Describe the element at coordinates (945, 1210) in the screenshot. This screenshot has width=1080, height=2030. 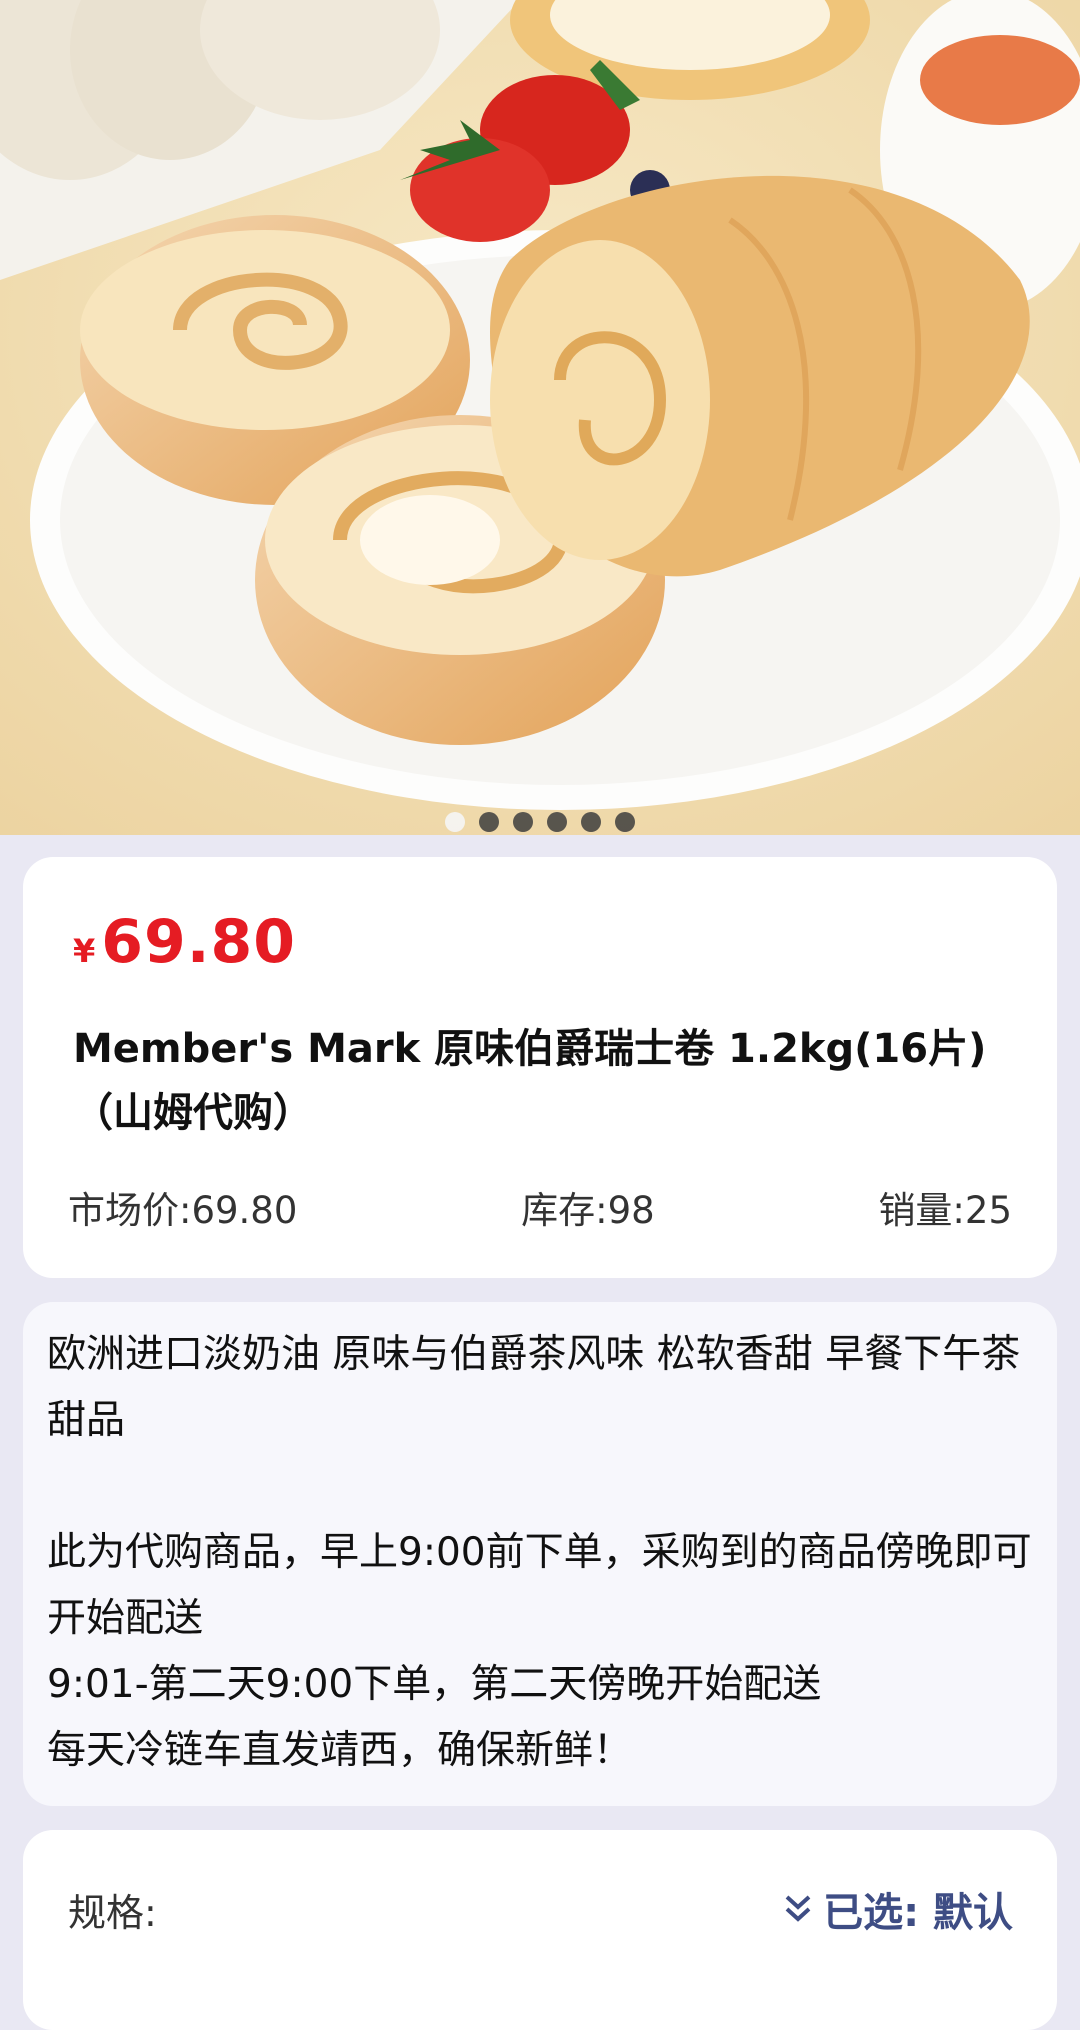
I see `sales-count: 销量:25` at that location.